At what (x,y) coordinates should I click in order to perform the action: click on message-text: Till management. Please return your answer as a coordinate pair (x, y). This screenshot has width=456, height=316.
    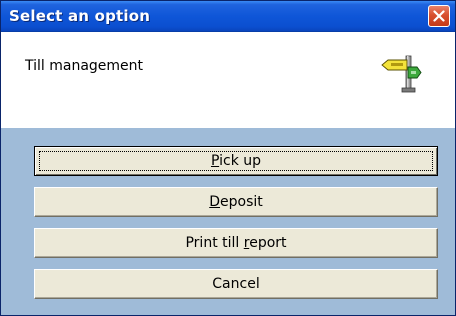
    Looking at the image, I should click on (84, 66).